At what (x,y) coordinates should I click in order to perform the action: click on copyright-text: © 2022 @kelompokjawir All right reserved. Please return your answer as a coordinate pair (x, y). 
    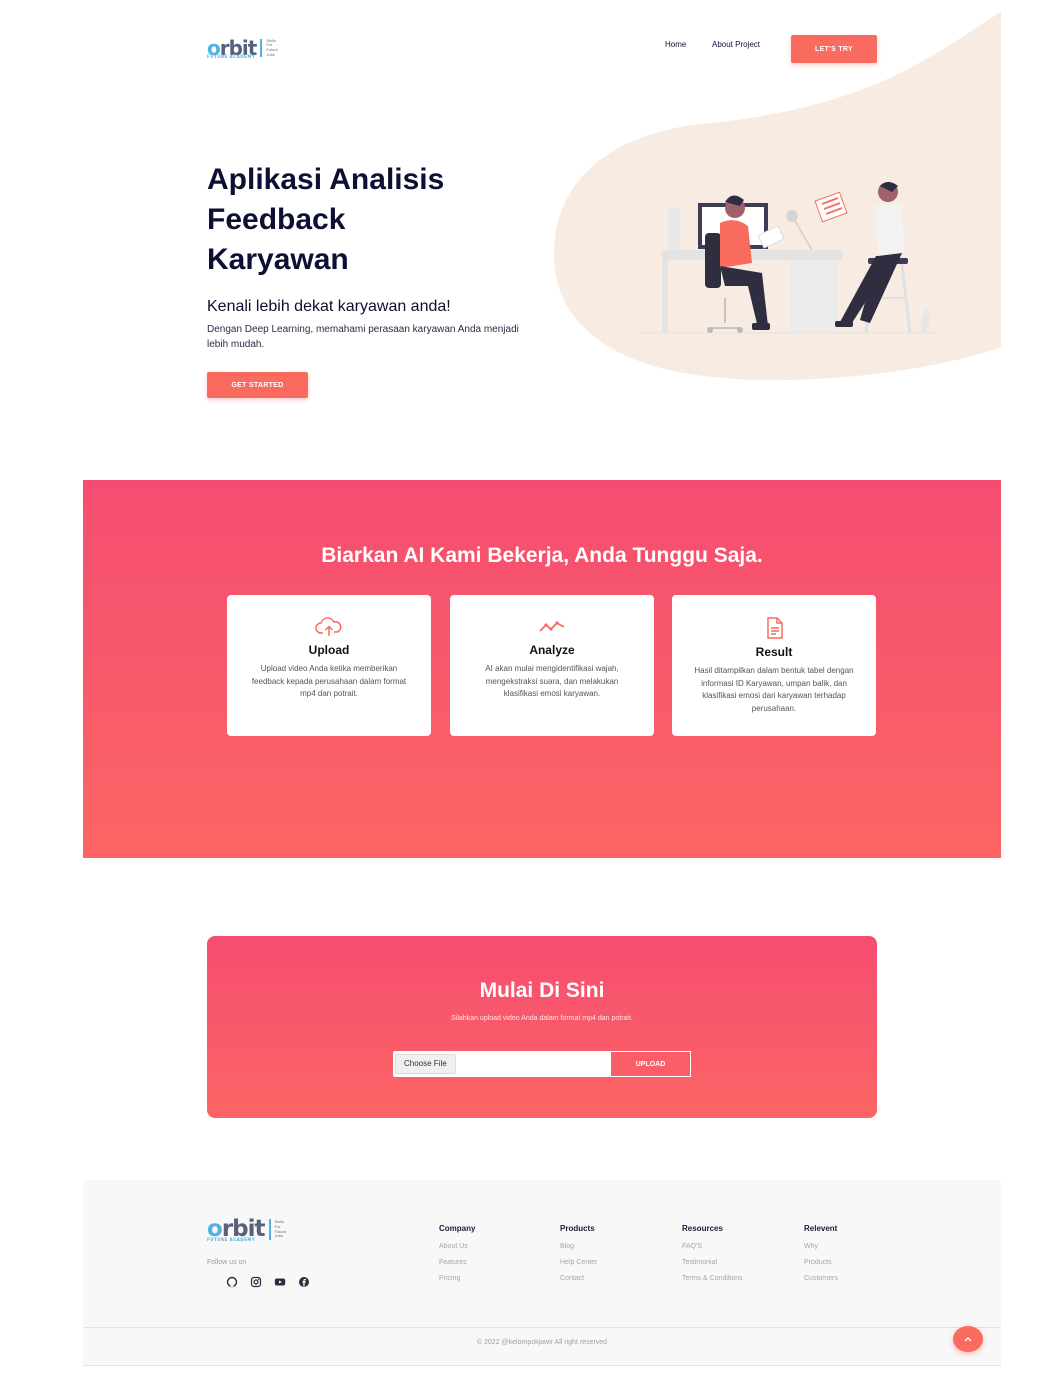
    Looking at the image, I should click on (542, 1342).